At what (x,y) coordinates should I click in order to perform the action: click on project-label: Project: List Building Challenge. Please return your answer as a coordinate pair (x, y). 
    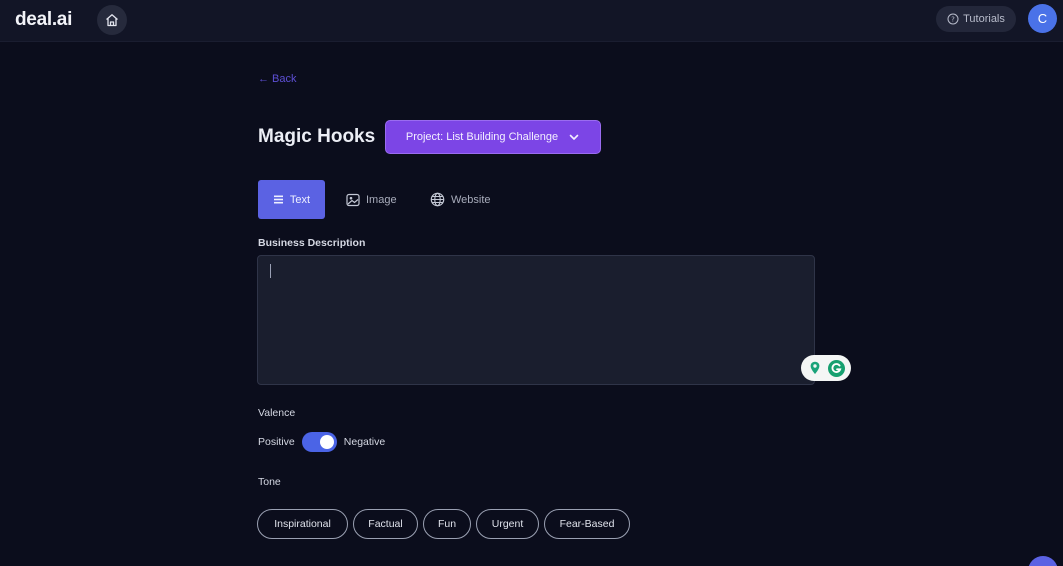
    Looking at the image, I should click on (482, 137).